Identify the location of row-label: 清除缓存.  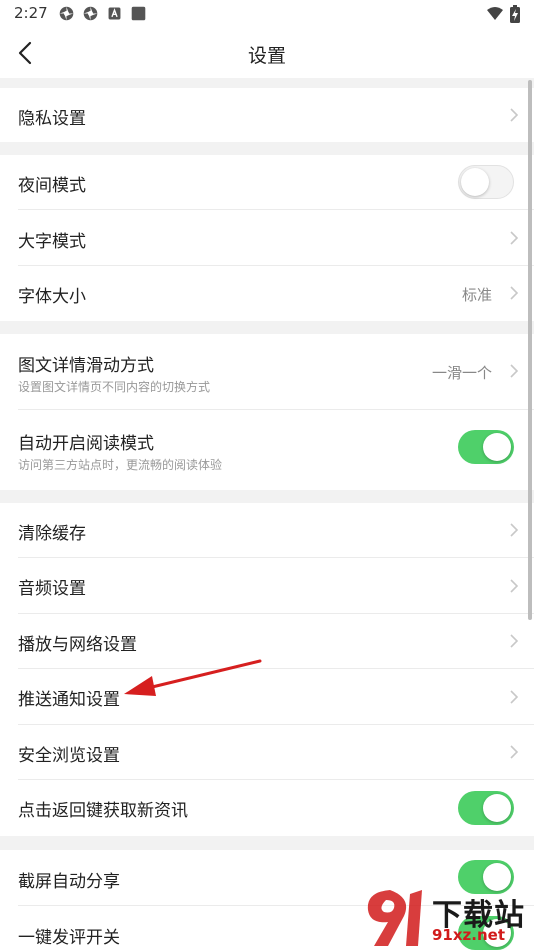
(52, 534).